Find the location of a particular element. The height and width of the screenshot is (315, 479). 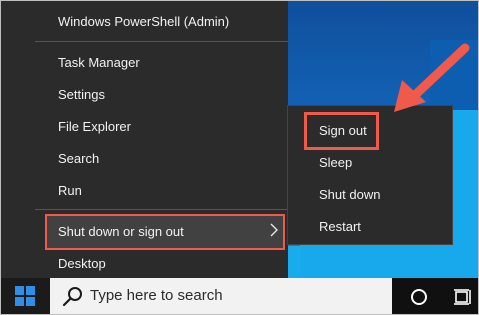

submenu-item-sleep: Sleep is located at coordinates (335, 163).